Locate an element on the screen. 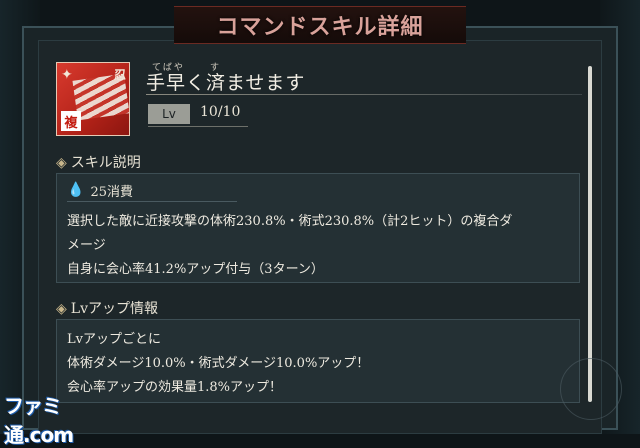  section-heading-lvup: ◈ Lvアップ情報 is located at coordinates (107, 308).